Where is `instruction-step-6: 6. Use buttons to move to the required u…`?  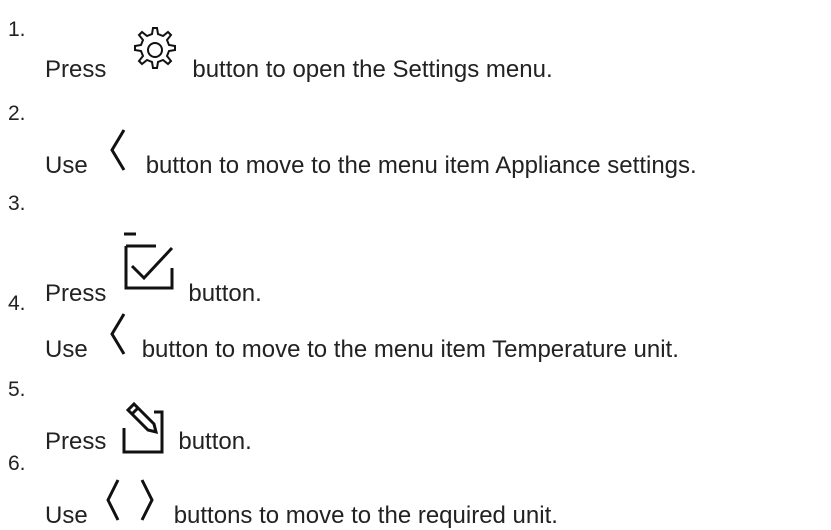 instruction-step-6: 6. Use buttons to move to the required u… is located at coordinates (415, 490).